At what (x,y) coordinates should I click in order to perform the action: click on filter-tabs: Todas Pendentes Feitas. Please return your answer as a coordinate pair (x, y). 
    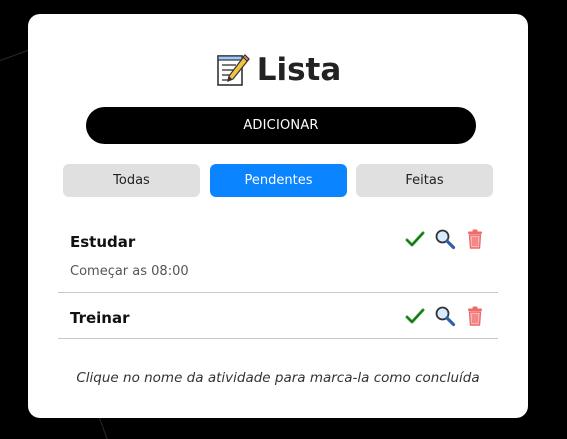
    Looking at the image, I should click on (278, 180).